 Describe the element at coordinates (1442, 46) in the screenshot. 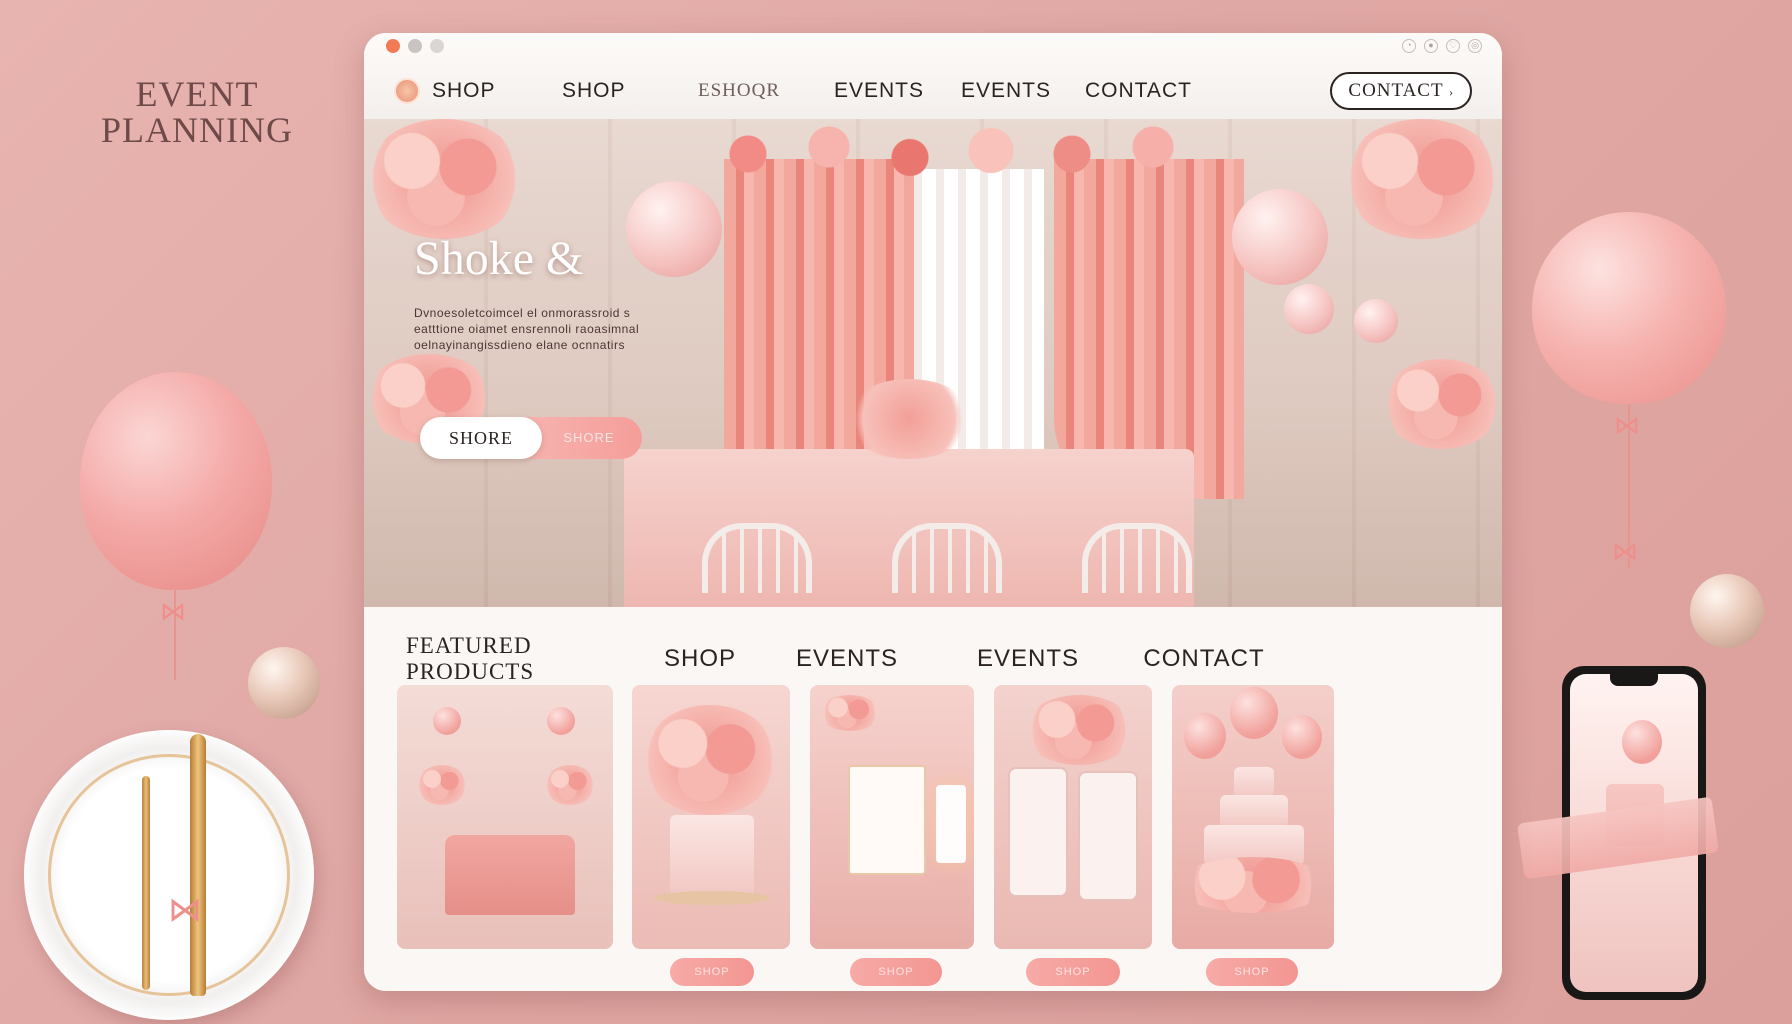

I see `browser-toolbar-icons: ◔ ● ♡ ◎` at that location.